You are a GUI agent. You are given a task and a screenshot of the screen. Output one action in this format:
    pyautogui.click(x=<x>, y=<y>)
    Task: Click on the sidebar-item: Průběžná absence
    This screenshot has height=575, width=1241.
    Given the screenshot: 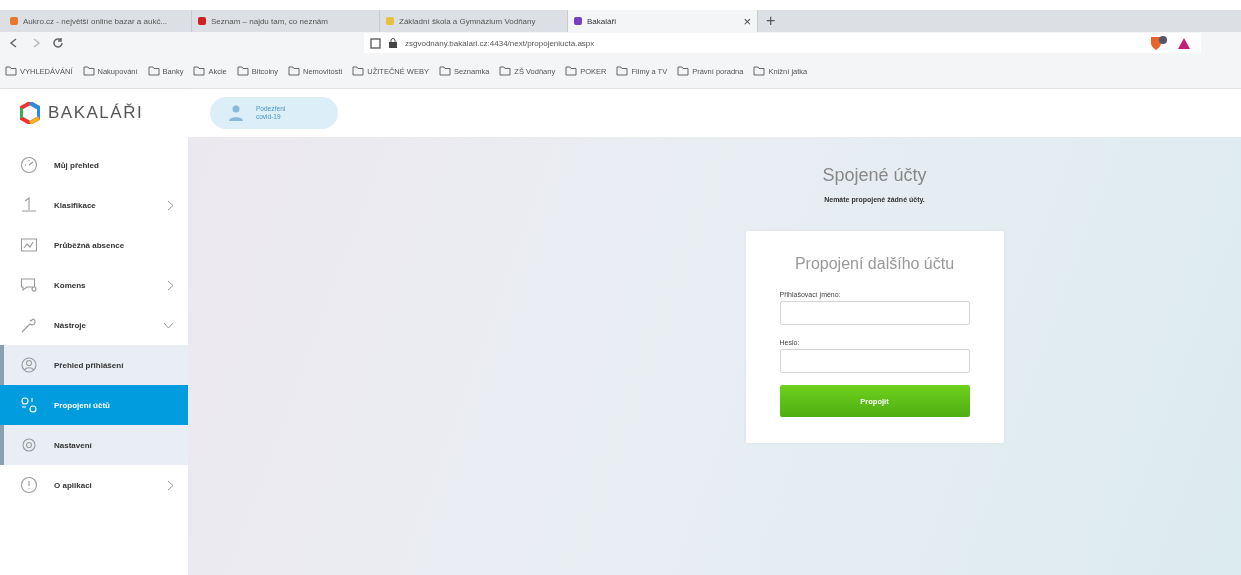 What is the action you would take?
    pyautogui.click(x=94, y=245)
    